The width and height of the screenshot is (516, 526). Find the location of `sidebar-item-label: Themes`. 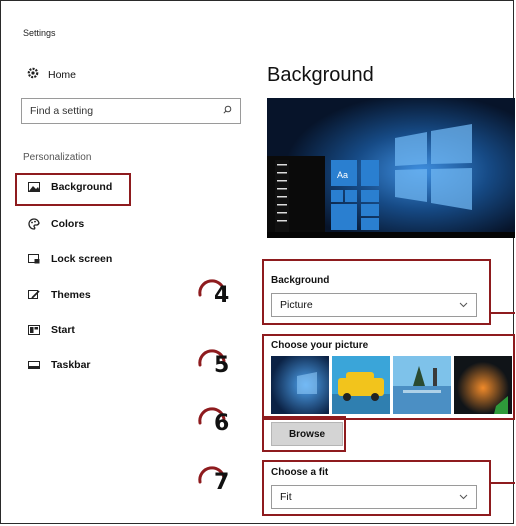

sidebar-item-label: Themes is located at coordinates (71, 295).